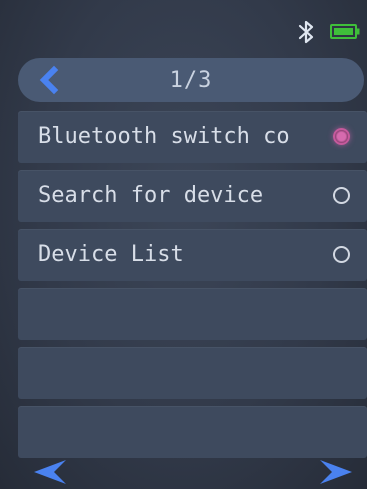  I want to click on list-item-label: Bluetooth switch co, so click(164, 136).